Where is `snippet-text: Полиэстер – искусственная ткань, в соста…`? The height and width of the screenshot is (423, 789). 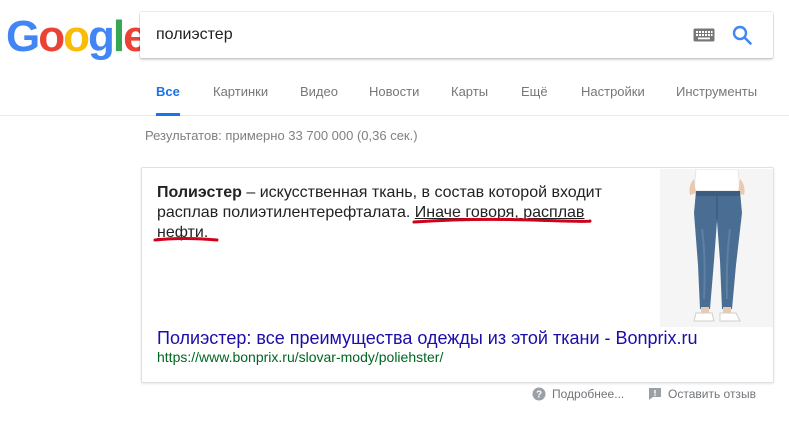
snippet-text: Полиэстер – искусственная ткань, в соста… is located at coordinates (392, 213).